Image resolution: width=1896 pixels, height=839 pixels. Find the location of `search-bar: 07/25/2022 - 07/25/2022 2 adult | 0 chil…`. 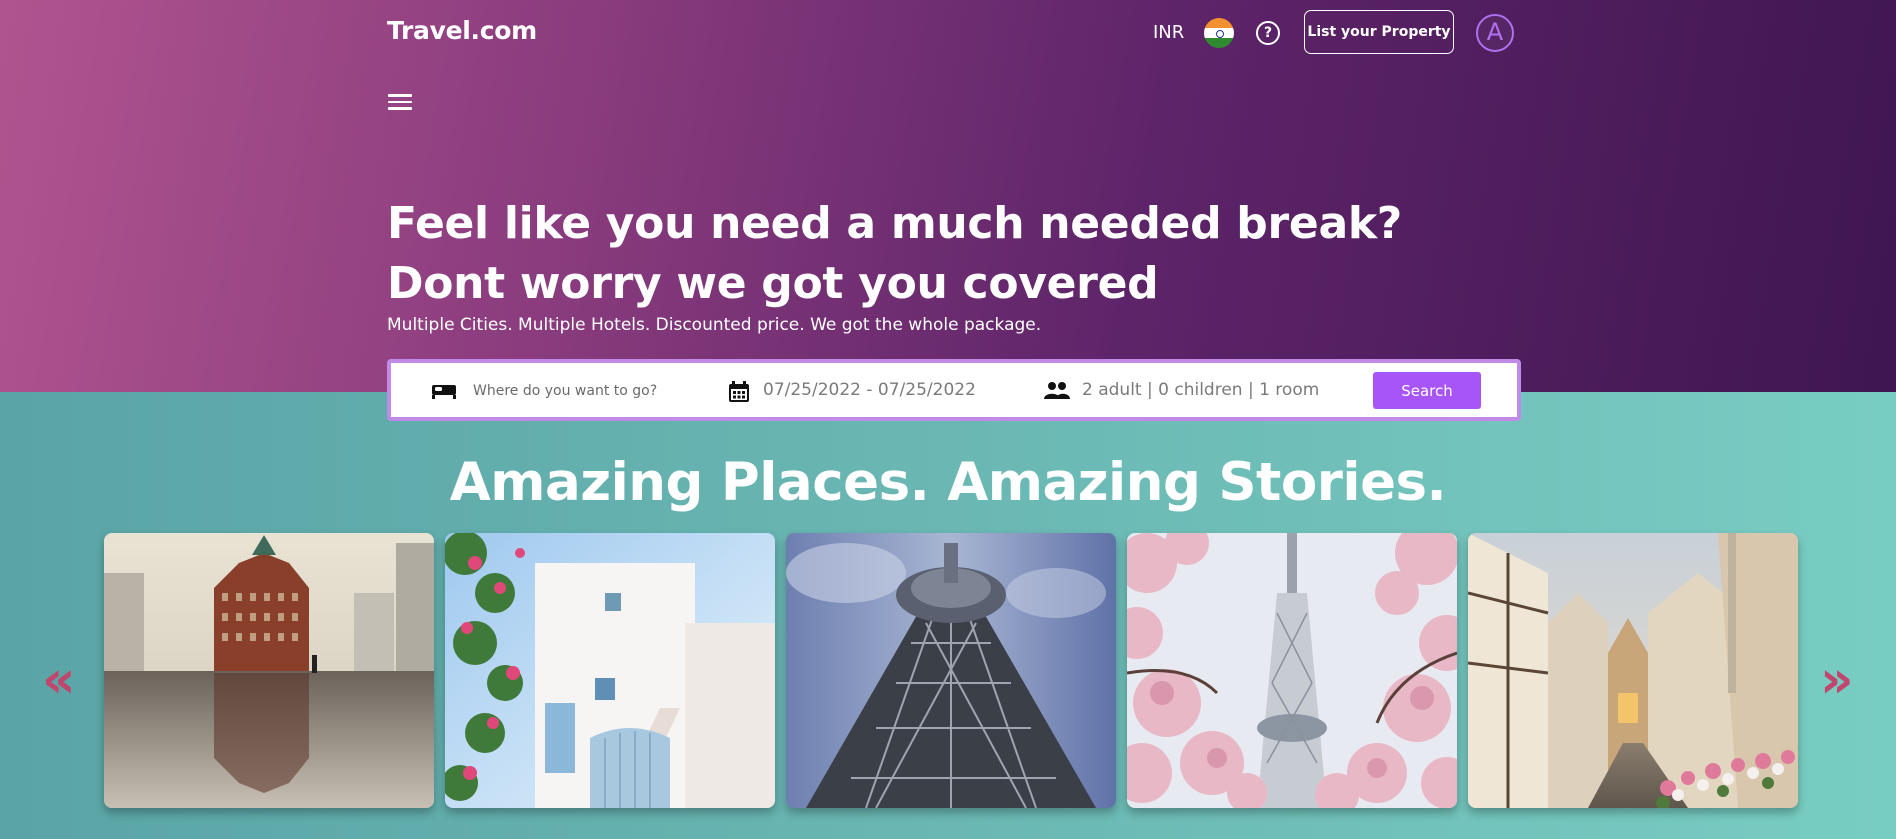

search-bar: 07/25/2022 - 07/25/2022 2 adult | 0 chil… is located at coordinates (954, 390).